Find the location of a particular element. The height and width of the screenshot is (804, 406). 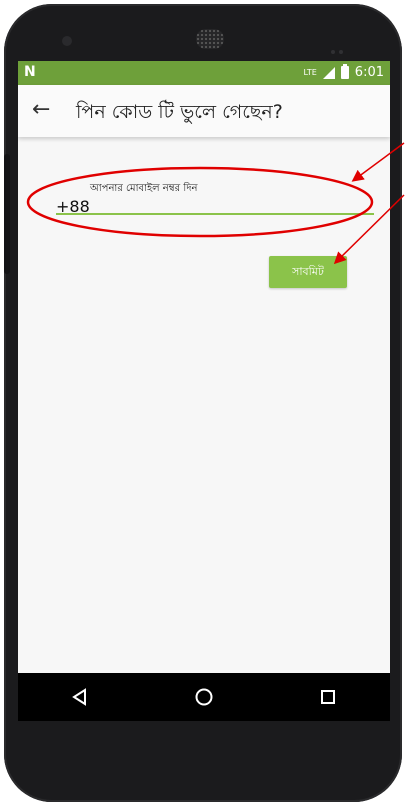

signal-icon is located at coordinates (328, 72).